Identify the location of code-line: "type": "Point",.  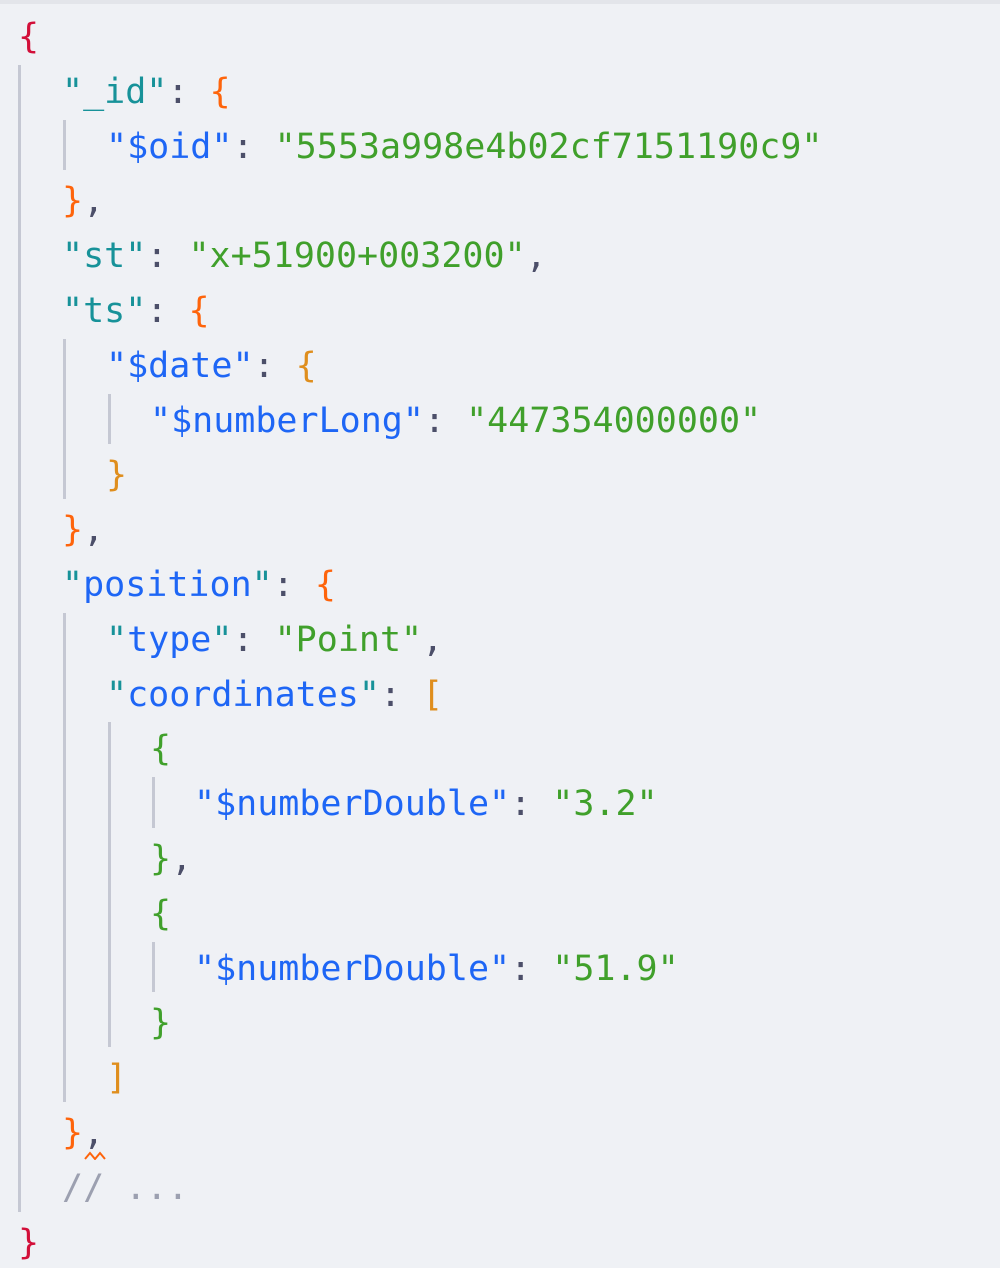
(274, 640).